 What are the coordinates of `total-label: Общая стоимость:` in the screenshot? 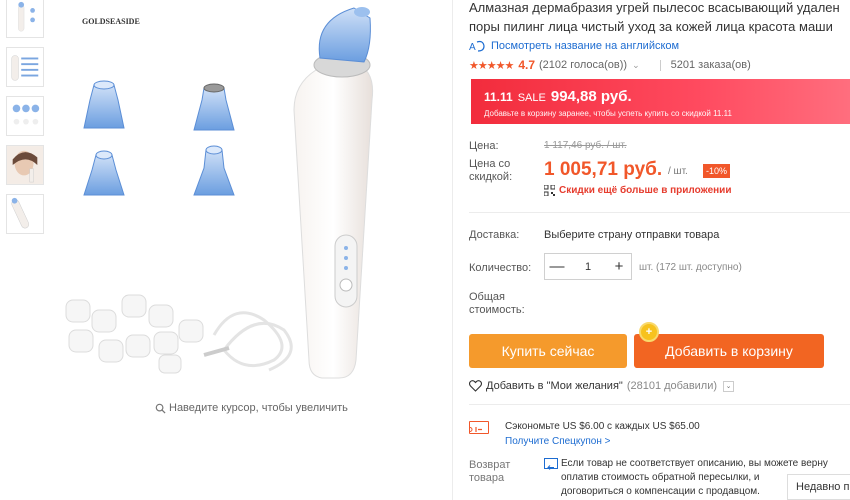 It's located at (497, 303).